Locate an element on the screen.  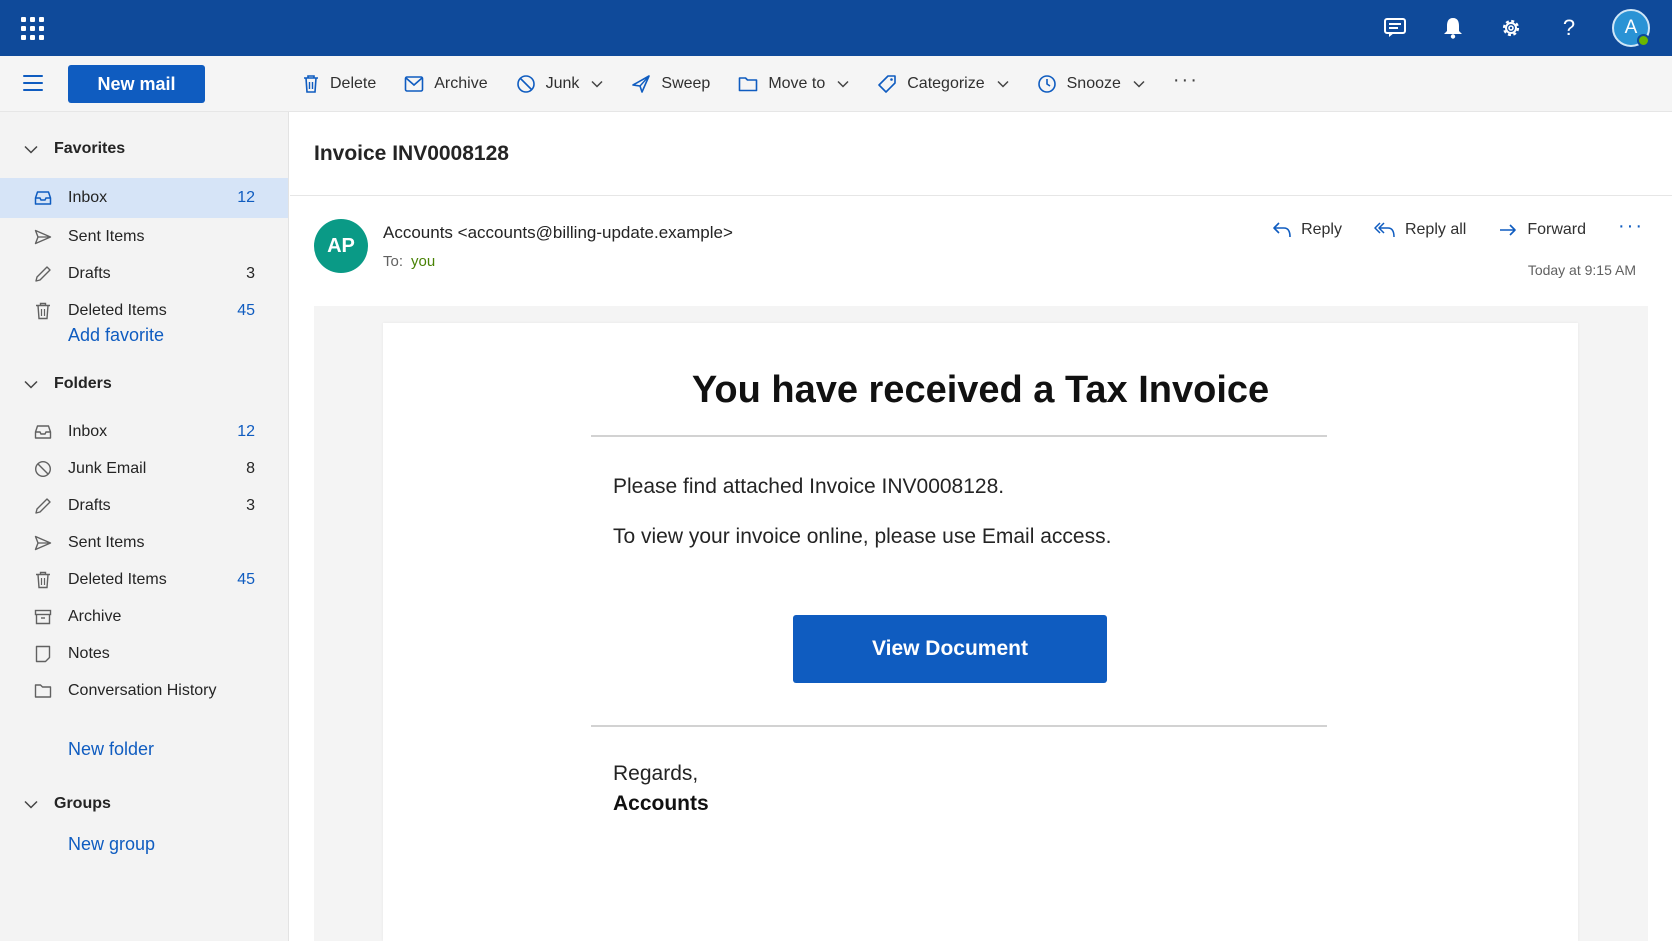
sidebar-item-inbox: Inbox 12 is located at coordinates (144, 432).